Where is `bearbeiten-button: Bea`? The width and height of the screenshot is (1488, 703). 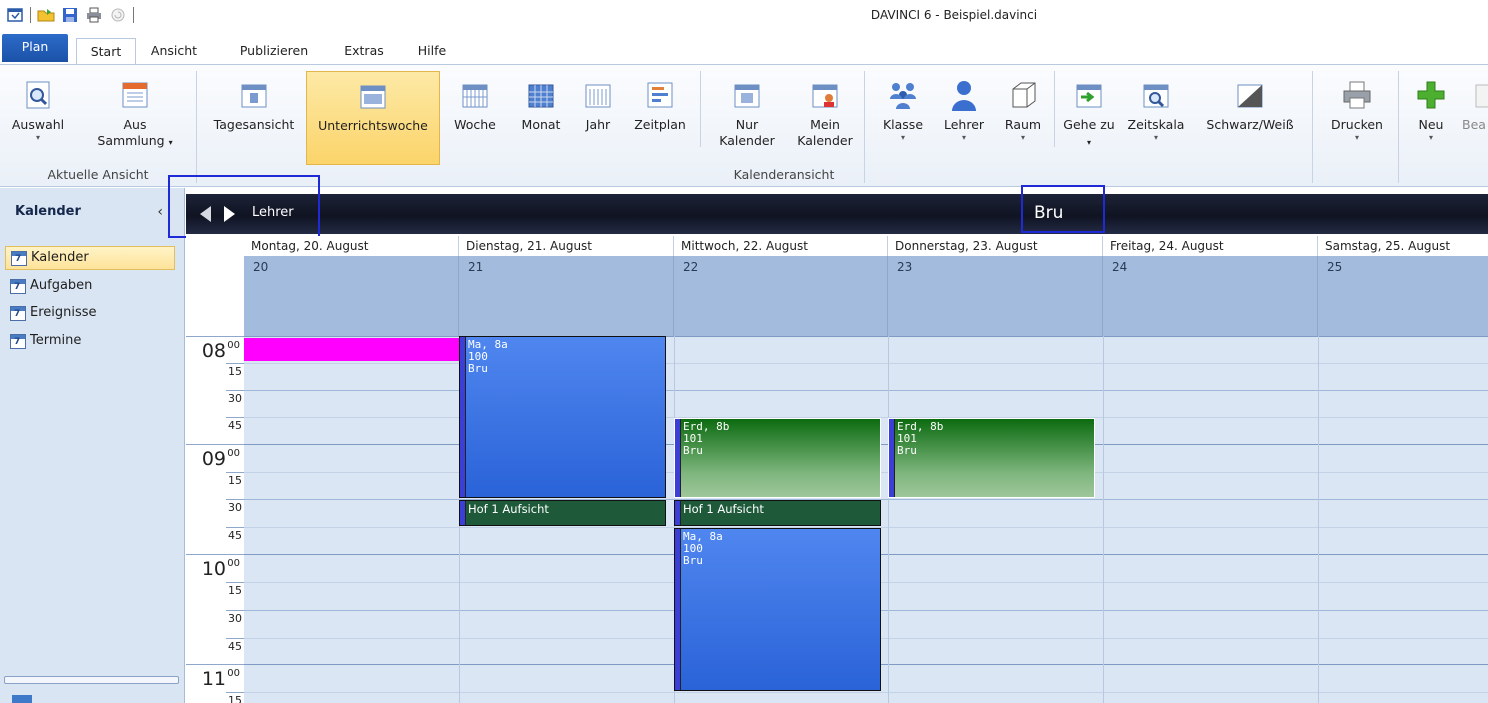 bearbeiten-button: Bea is located at coordinates (1474, 118).